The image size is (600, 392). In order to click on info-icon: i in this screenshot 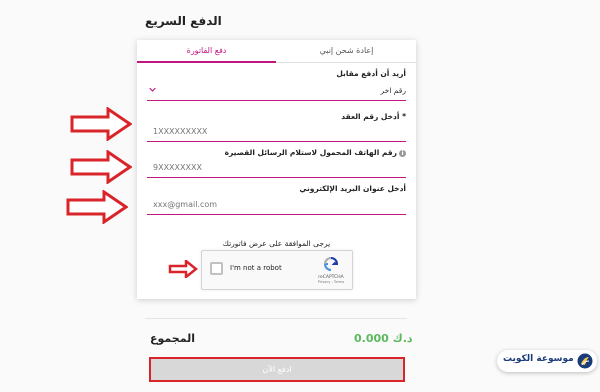, I will do `click(402, 153)`.